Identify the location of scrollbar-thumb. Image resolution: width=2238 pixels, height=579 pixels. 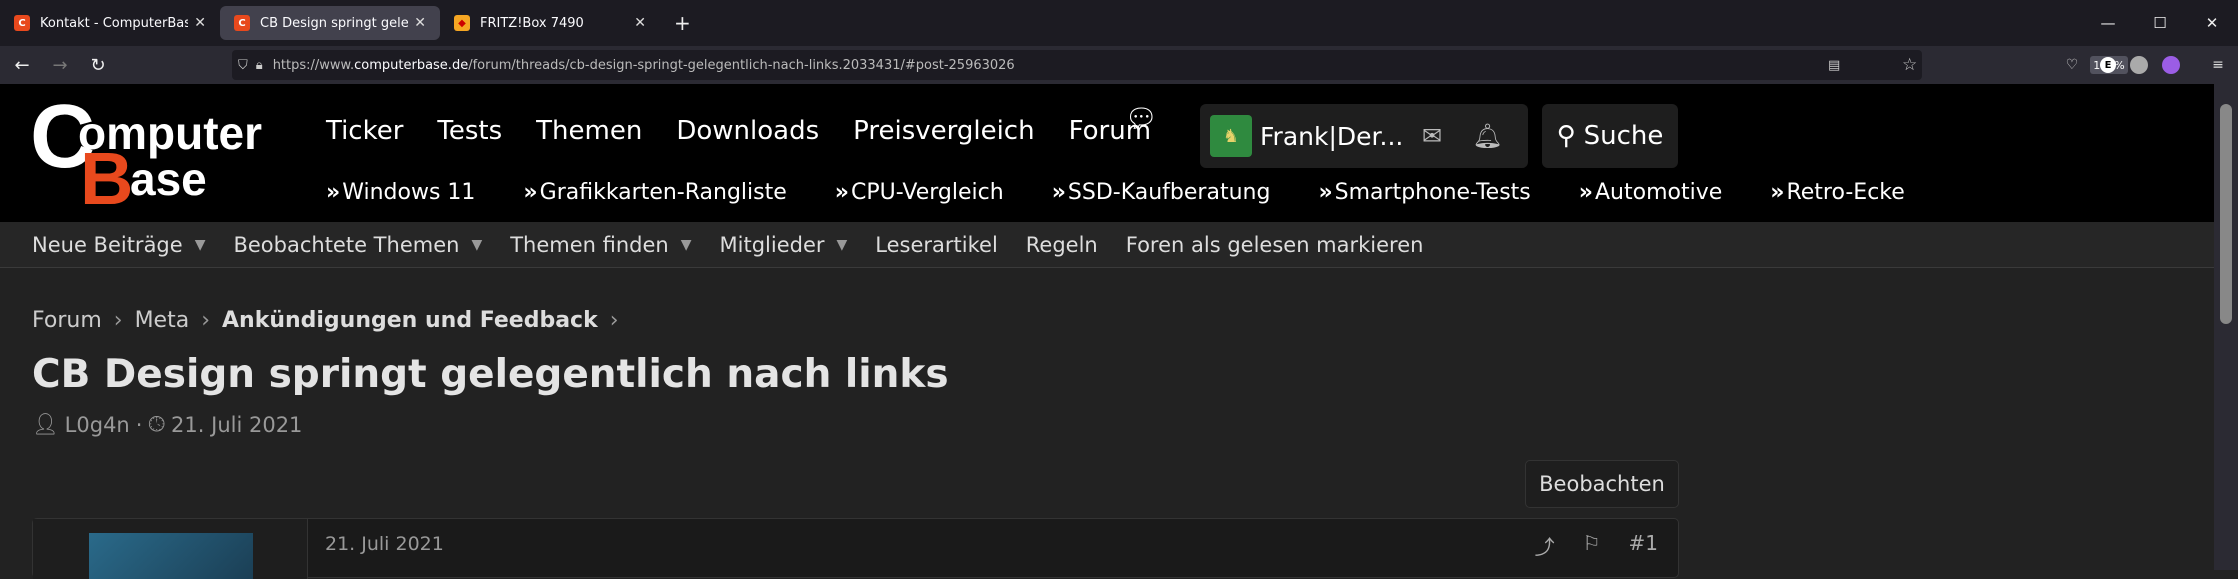
(2226, 214).